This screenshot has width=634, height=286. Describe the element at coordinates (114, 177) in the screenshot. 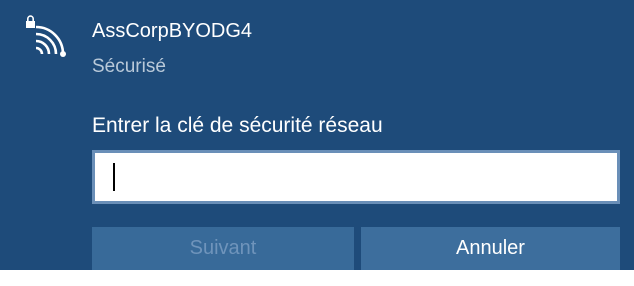

I see `text-caret` at that location.